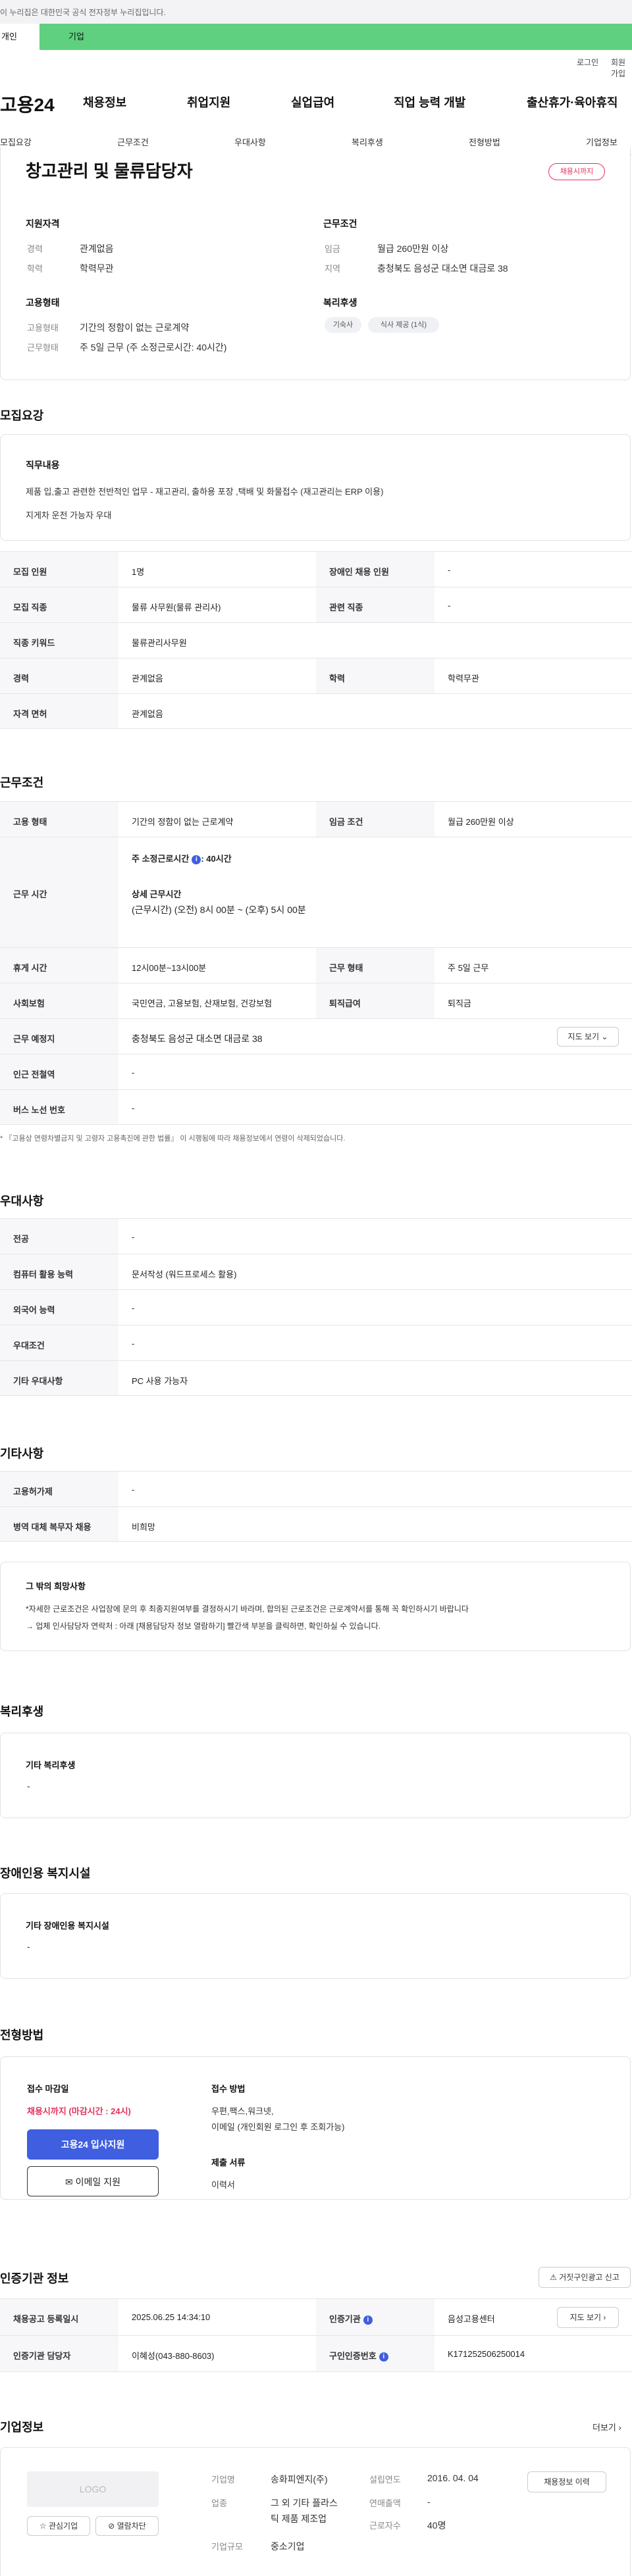  I want to click on th: 경력, so click(59, 675).